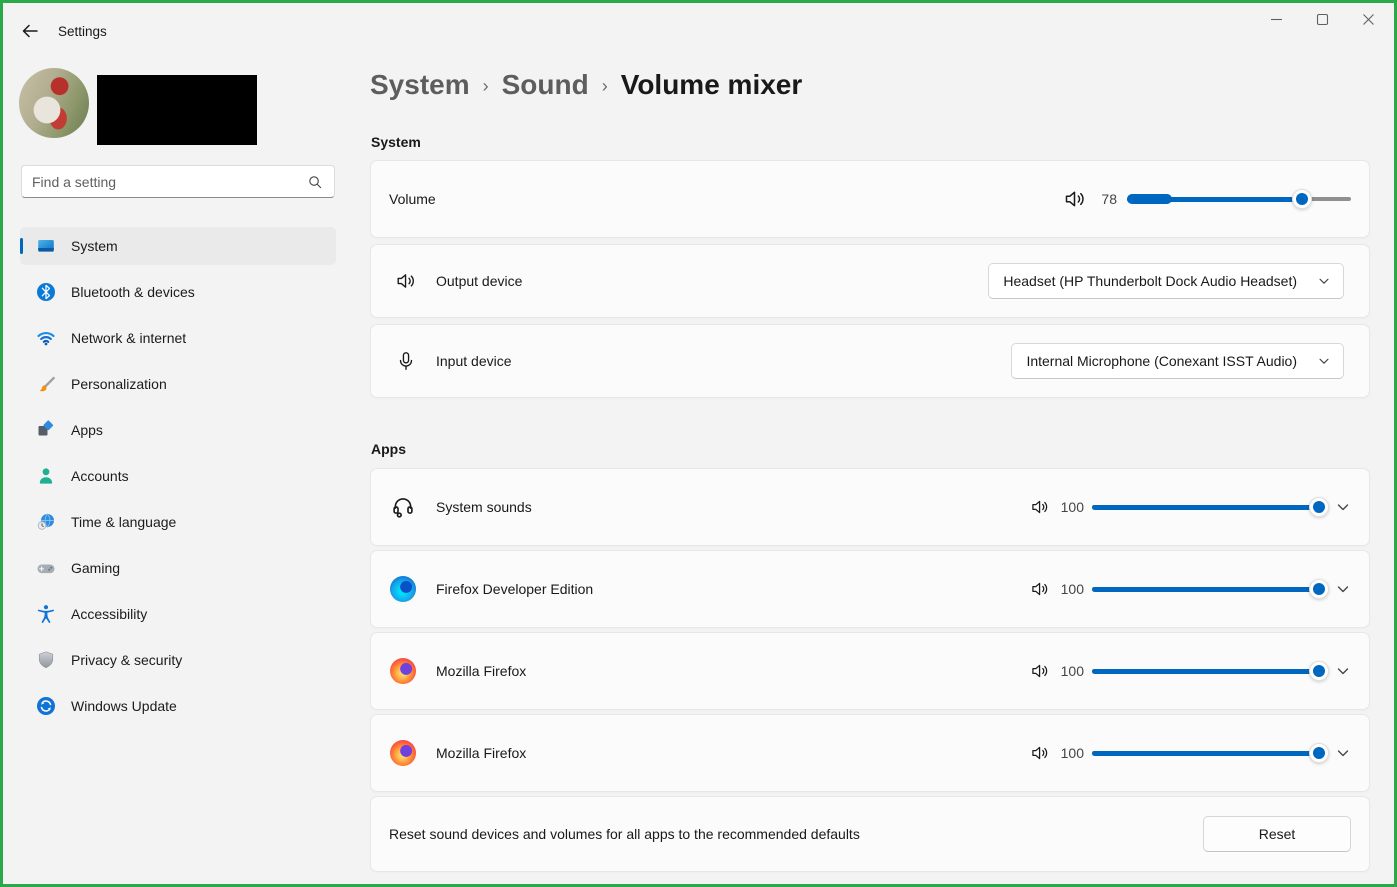  Describe the element at coordinates (178, 430) in the screenshot. I see `sidebar-item-apps: Apps` at that location.